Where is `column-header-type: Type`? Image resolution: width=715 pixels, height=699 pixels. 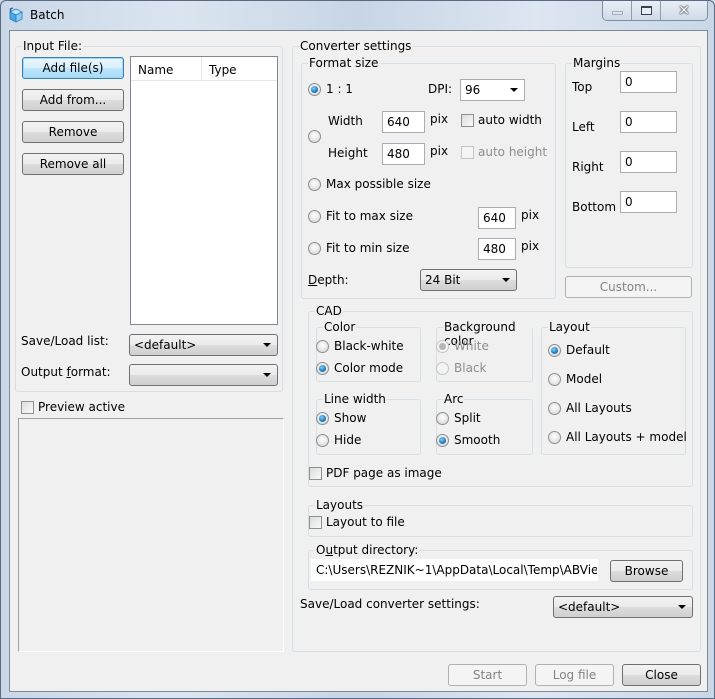 column-header-type: Type is located at coordinates (239, 68).